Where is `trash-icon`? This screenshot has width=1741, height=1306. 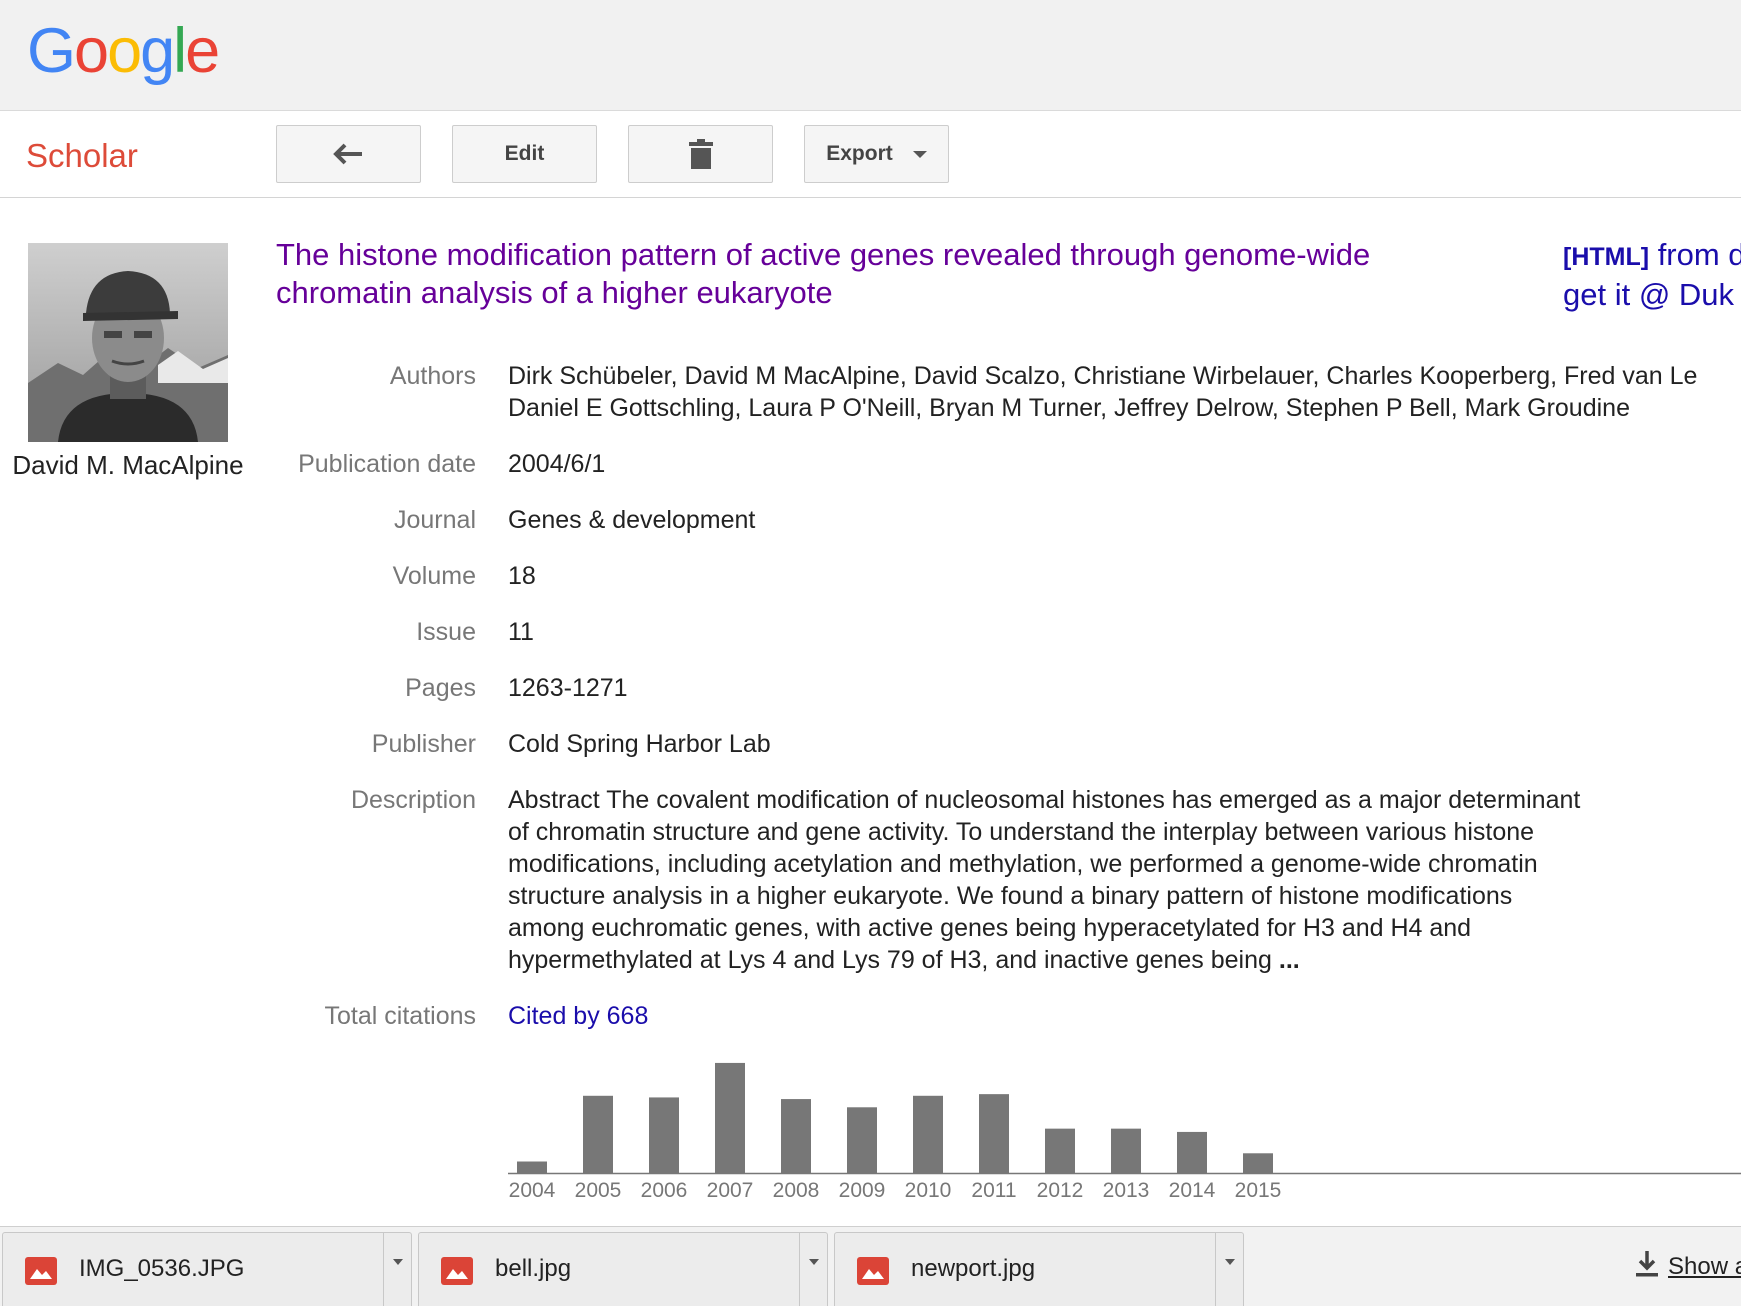
trash-icon is located at coordinates (700, 154).